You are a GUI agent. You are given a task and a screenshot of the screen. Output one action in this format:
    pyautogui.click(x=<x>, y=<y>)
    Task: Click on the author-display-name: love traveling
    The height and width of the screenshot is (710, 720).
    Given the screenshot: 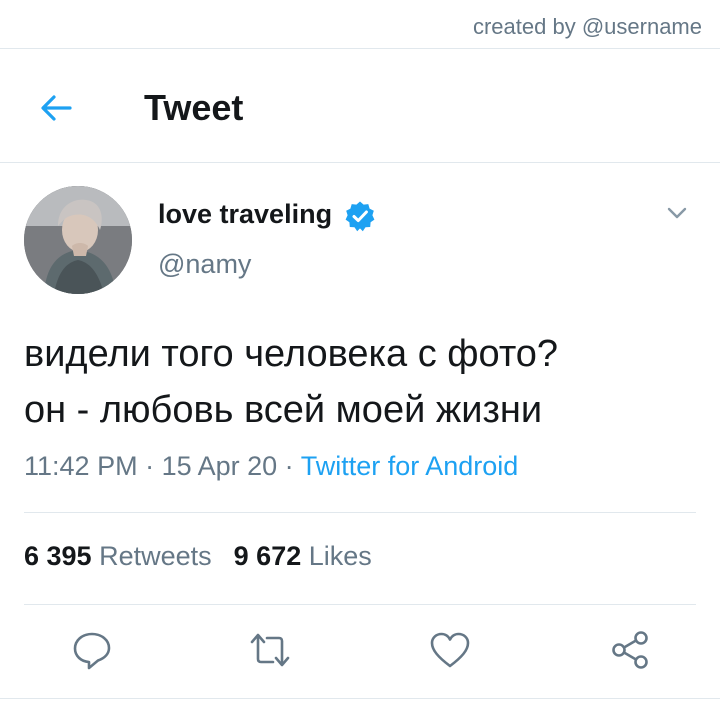 What is the action you would take?
    pyautogui.click(x=245, y=214)
    